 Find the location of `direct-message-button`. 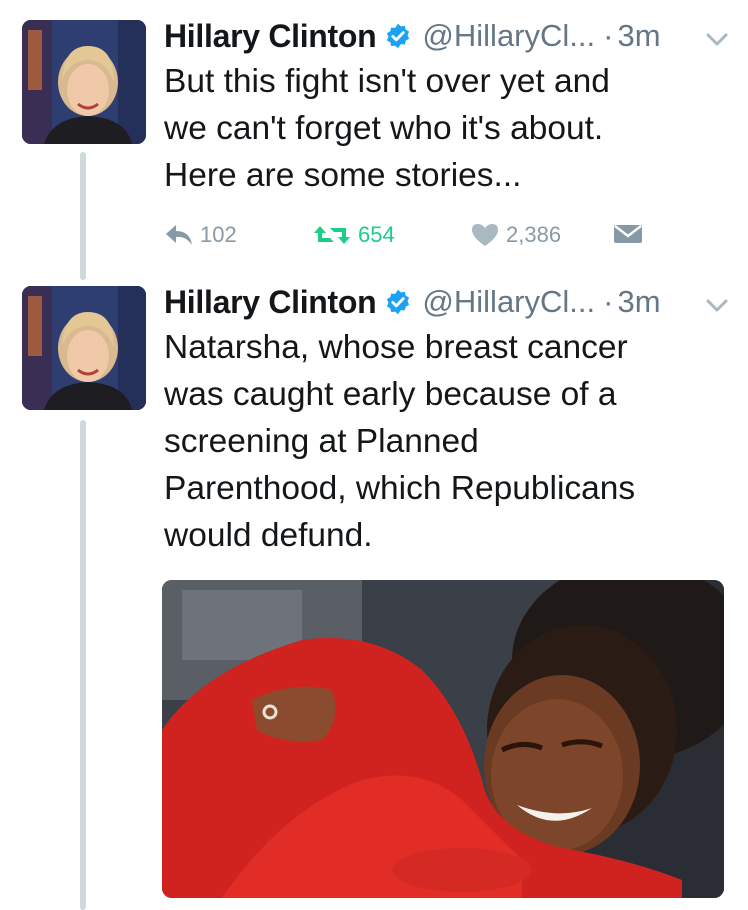

direct-message-button is located at coordinates (631, 234).